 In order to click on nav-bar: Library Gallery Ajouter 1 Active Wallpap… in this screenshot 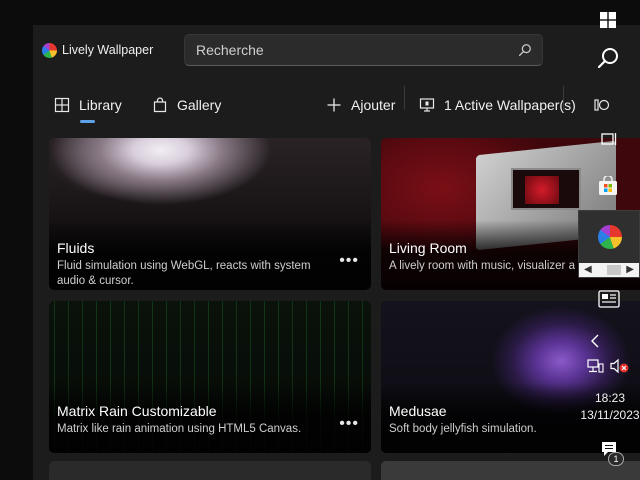, I will do `click(336, 105)`.